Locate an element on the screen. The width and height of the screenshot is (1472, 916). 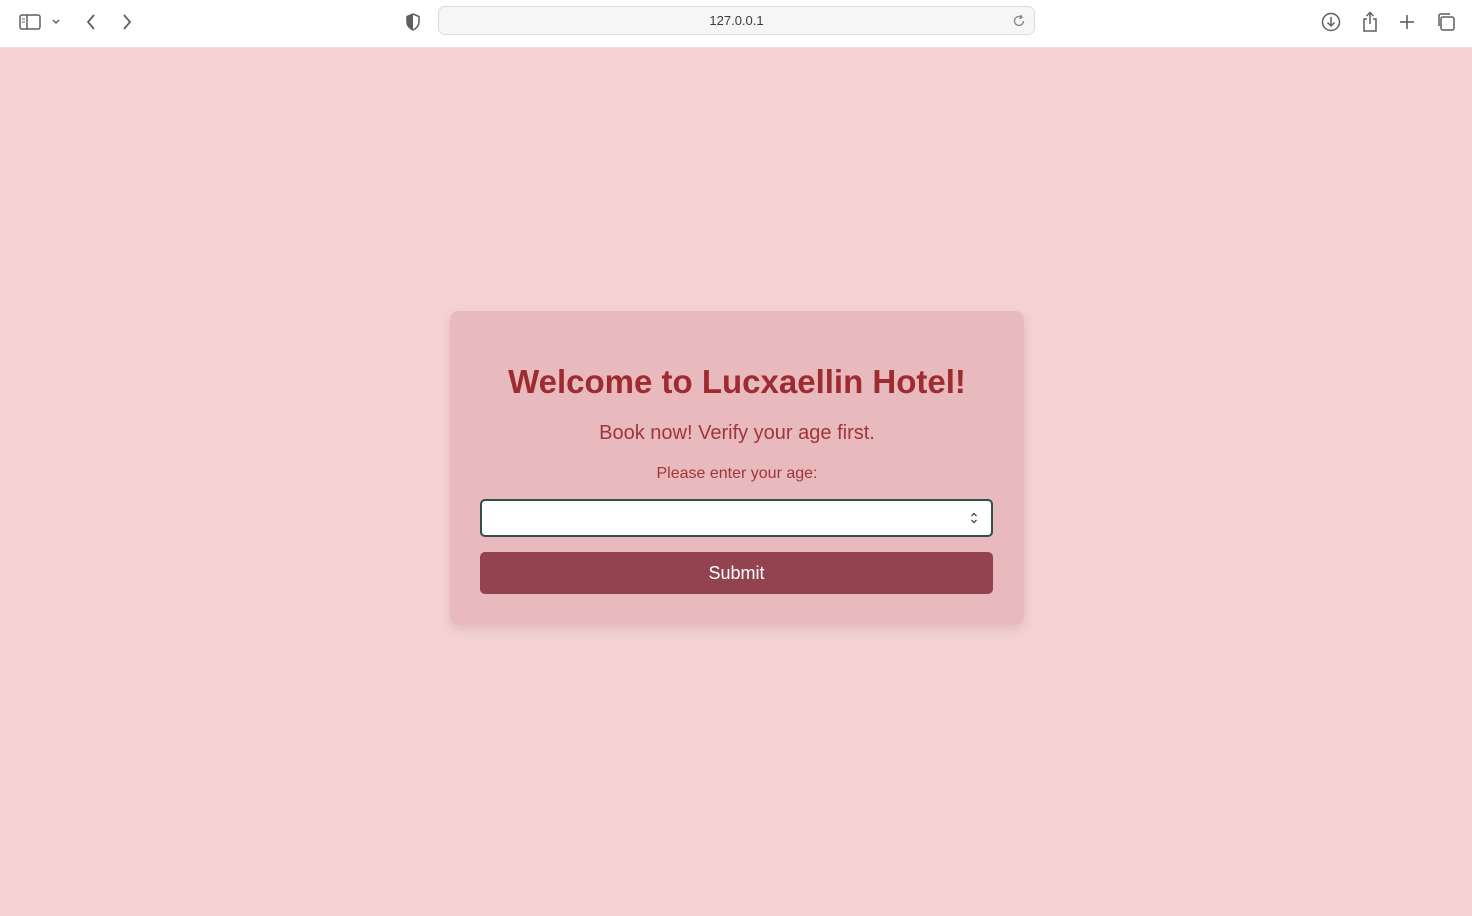
age-input is located at coordinates (736, 518).